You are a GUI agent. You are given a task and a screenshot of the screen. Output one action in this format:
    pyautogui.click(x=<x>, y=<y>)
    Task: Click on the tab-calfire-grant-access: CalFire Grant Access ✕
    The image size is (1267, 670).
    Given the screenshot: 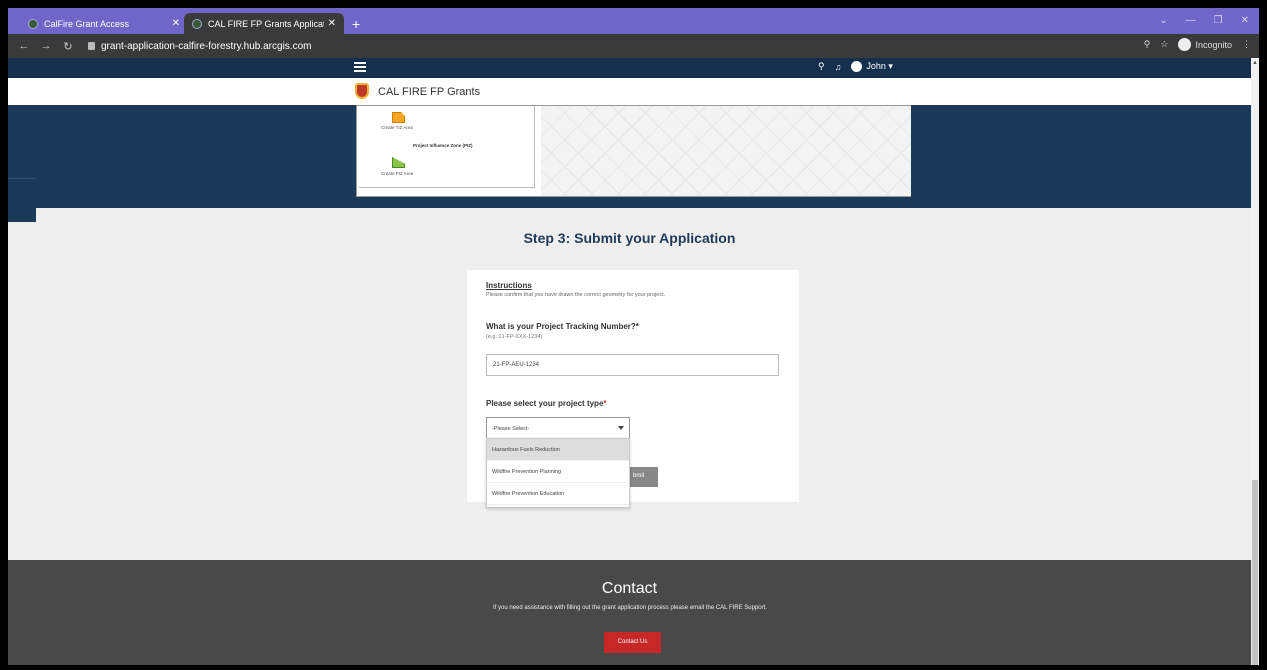 What is the action you would take?
    pyautogui.click(x=104, y=23)
    